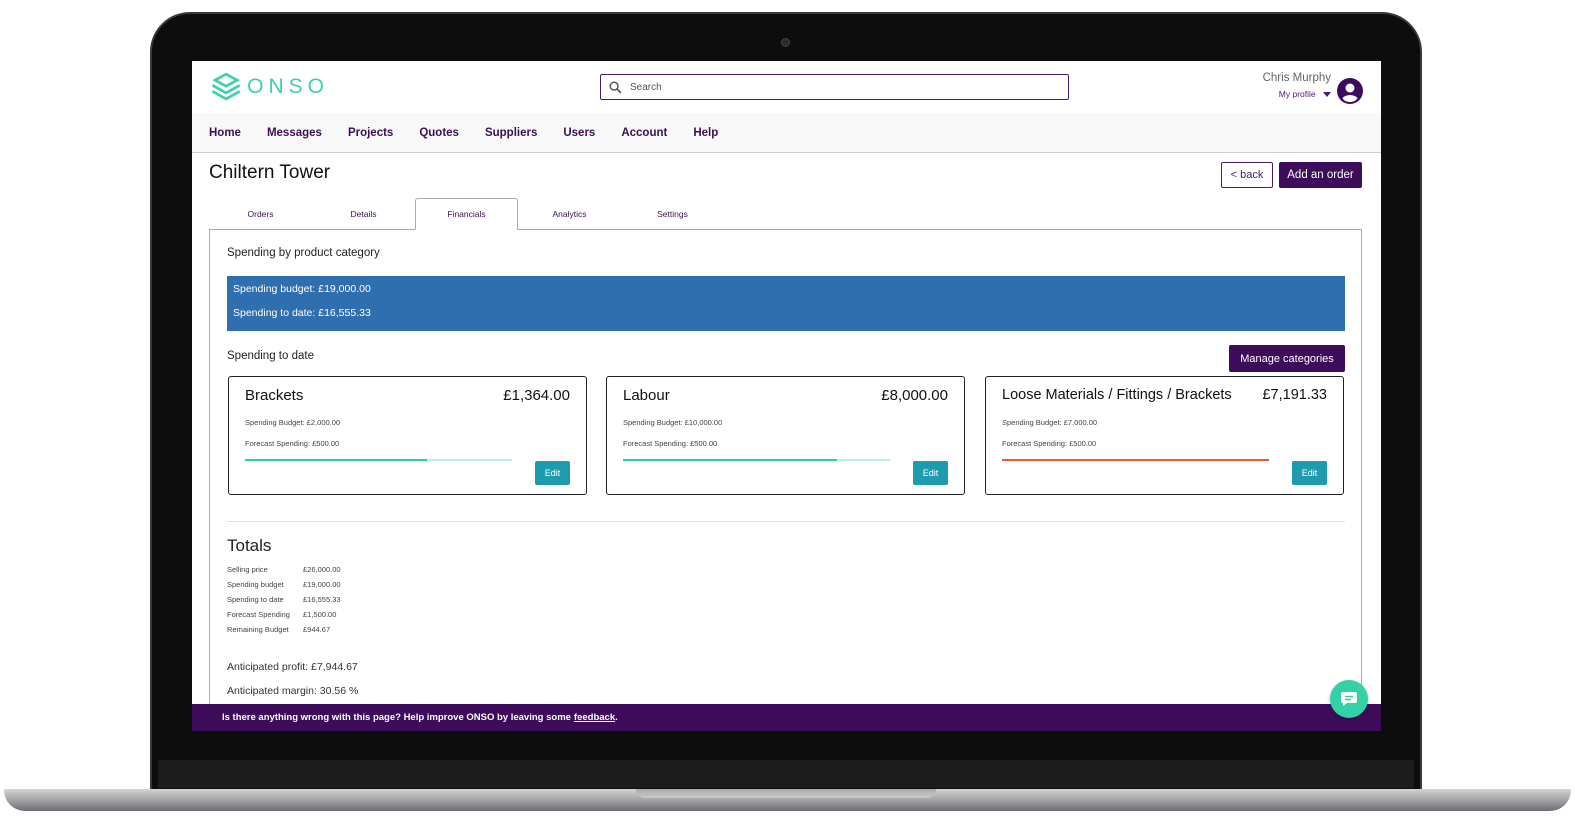 The image size is (1575, 831). I want to click on feedback-suffix: ., so click(616, 717).